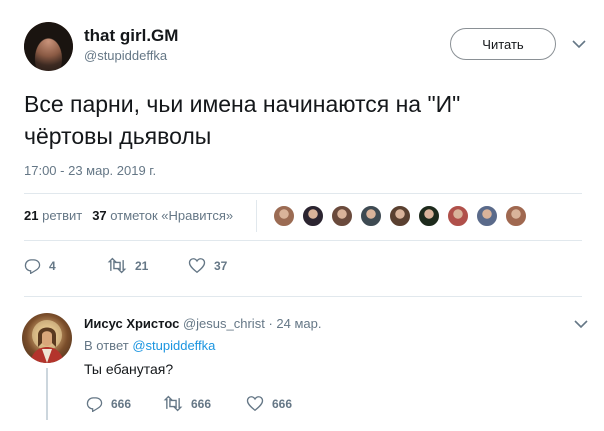 The height and width of the screenshot is (431, 604). I want to click on reply-action: 4, so click(40, 265).